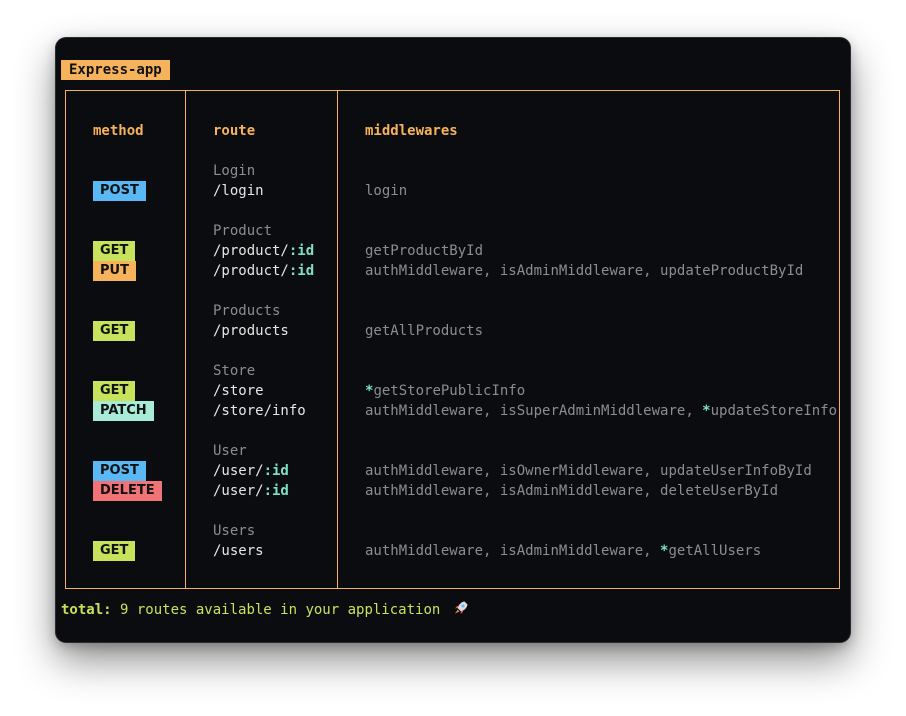  I want to click on middleware-name: deleteUserById, so click(719, 491).